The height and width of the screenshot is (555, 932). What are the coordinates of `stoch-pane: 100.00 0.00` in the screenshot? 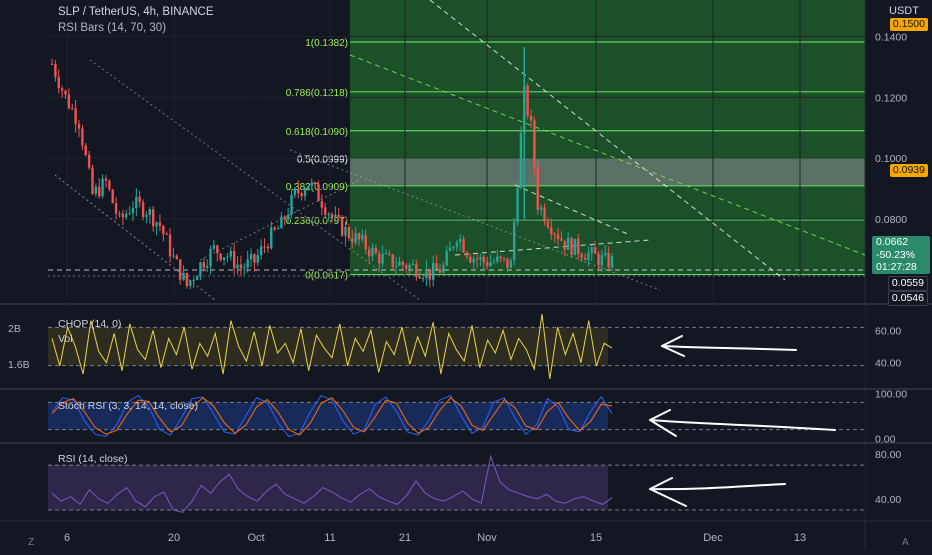 It's located at (477, 417).